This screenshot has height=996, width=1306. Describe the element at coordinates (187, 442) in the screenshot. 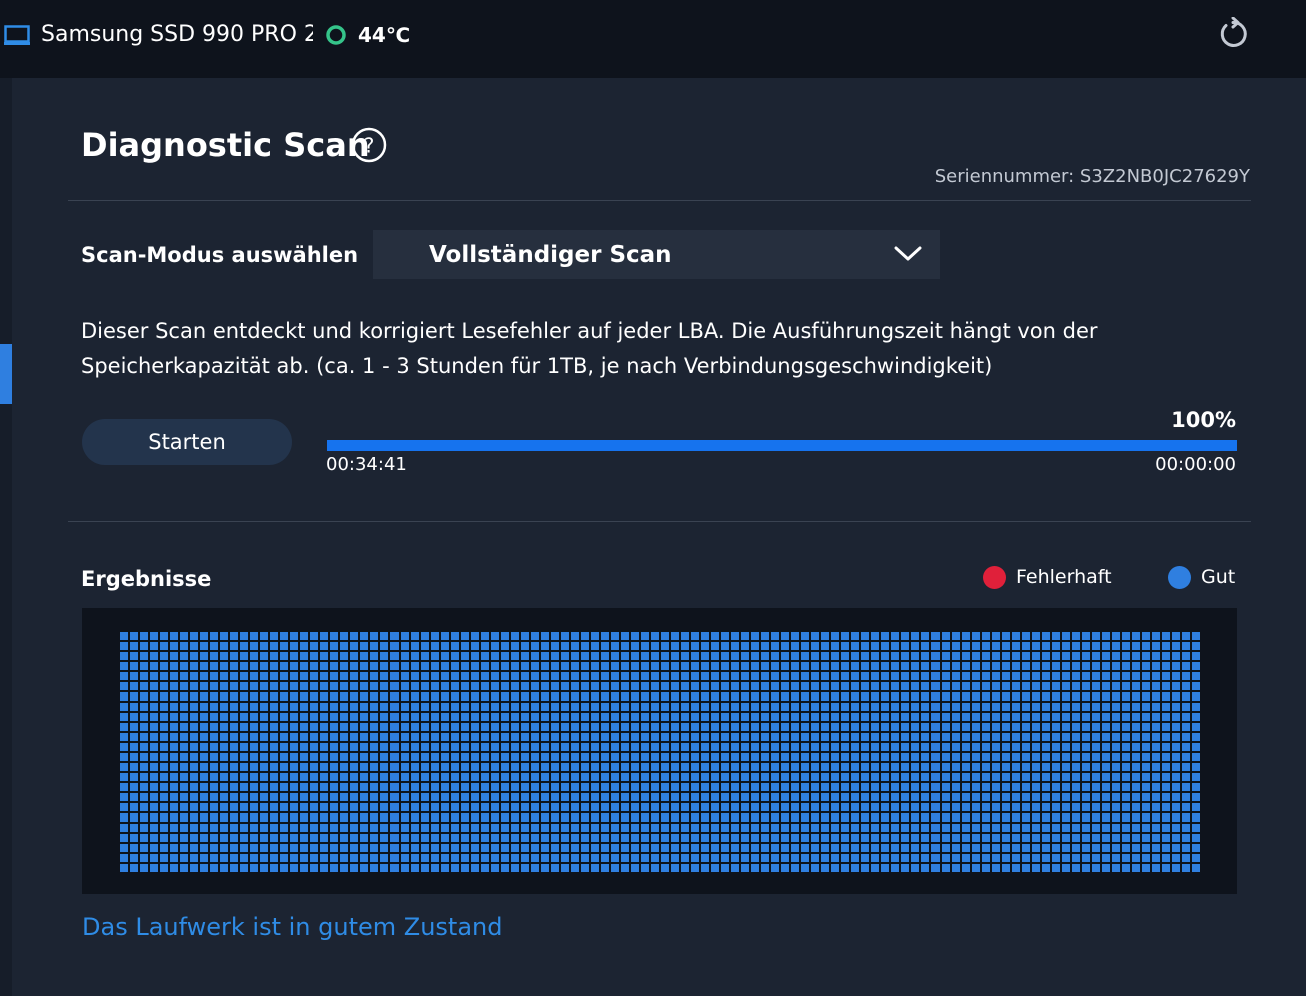

I see `start-button: Starten` at that location.